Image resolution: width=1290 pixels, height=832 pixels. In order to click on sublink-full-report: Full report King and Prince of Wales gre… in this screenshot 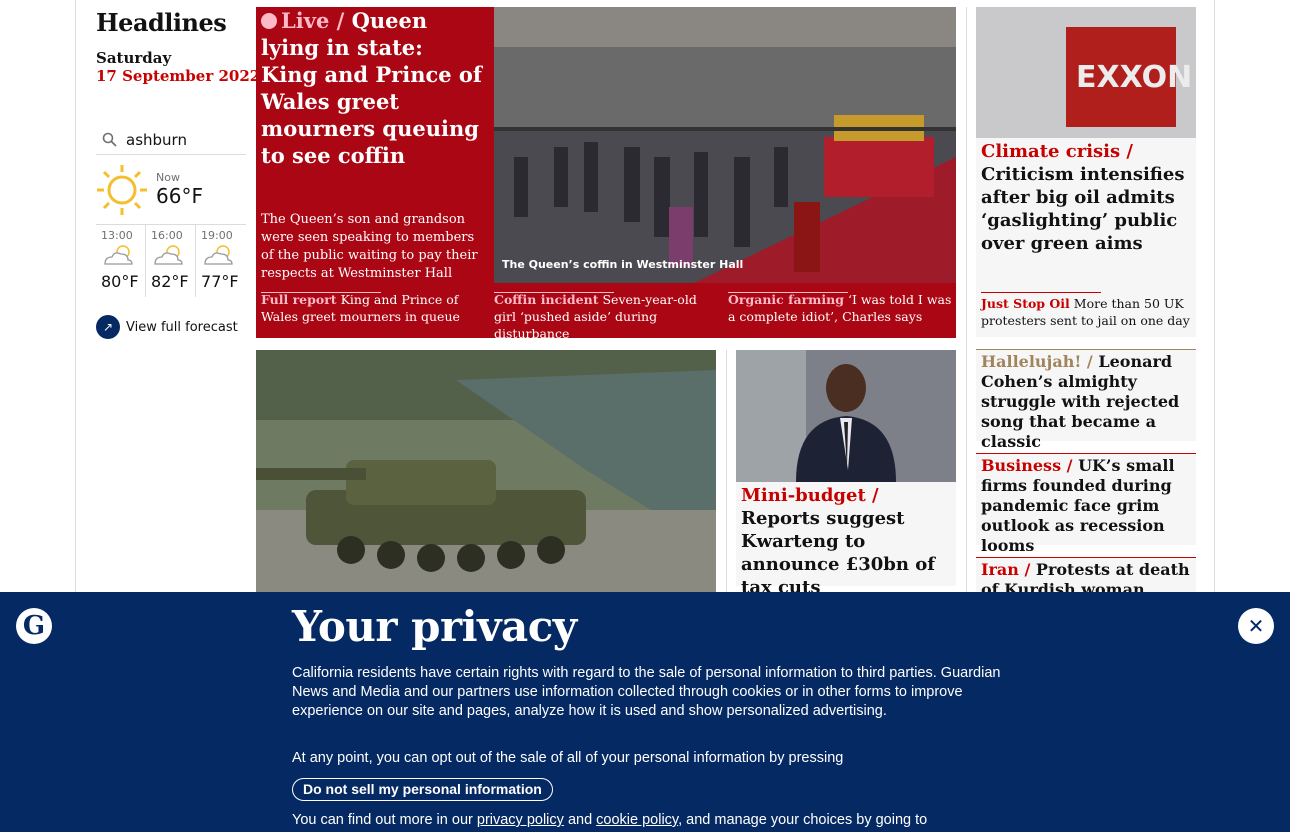, I will do `click(373, 308)`.